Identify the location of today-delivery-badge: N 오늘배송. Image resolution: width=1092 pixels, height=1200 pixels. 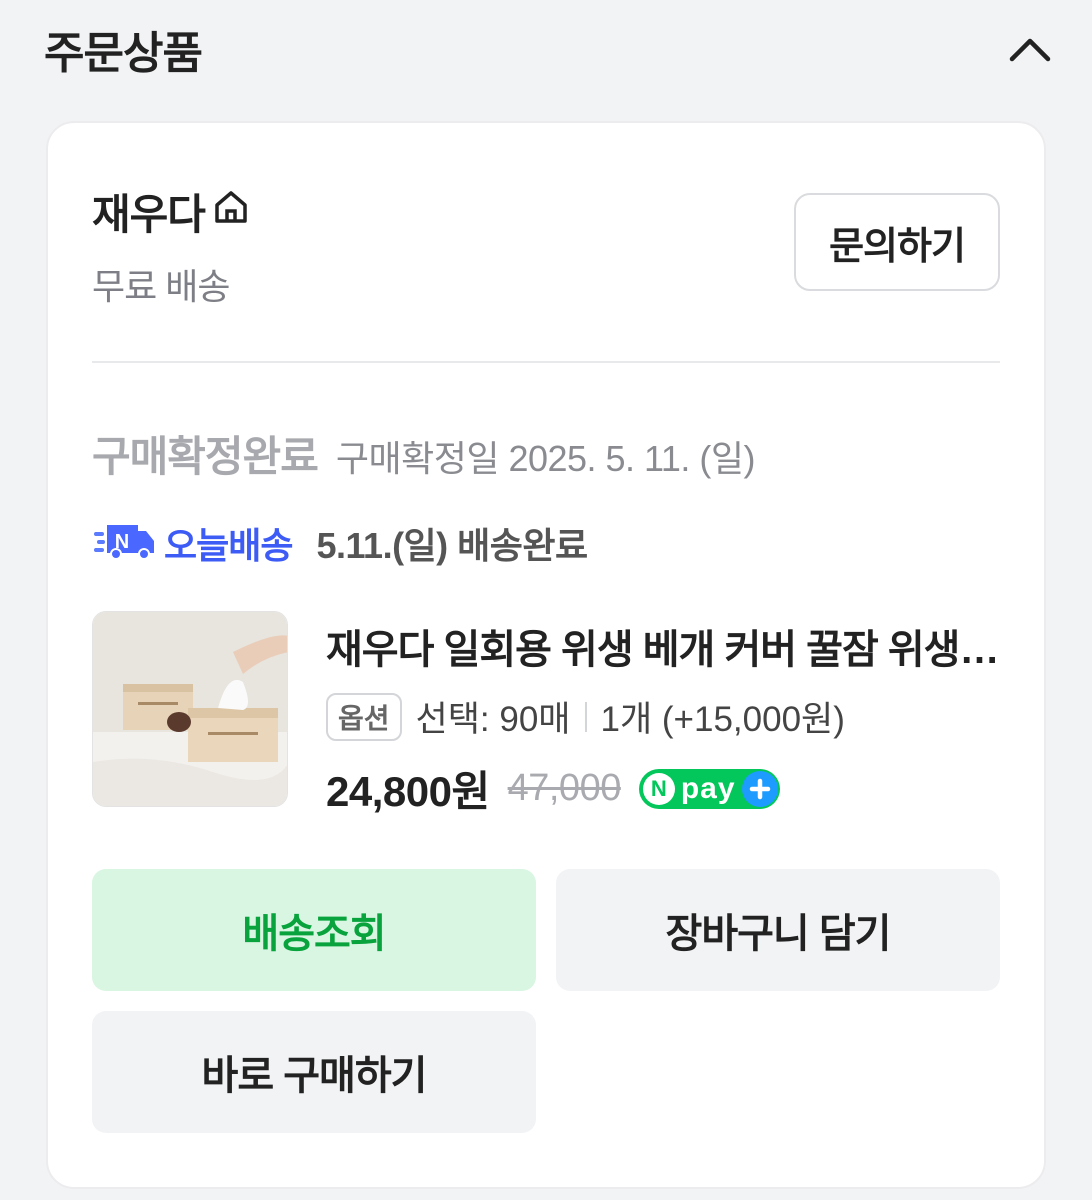
(192, 543).